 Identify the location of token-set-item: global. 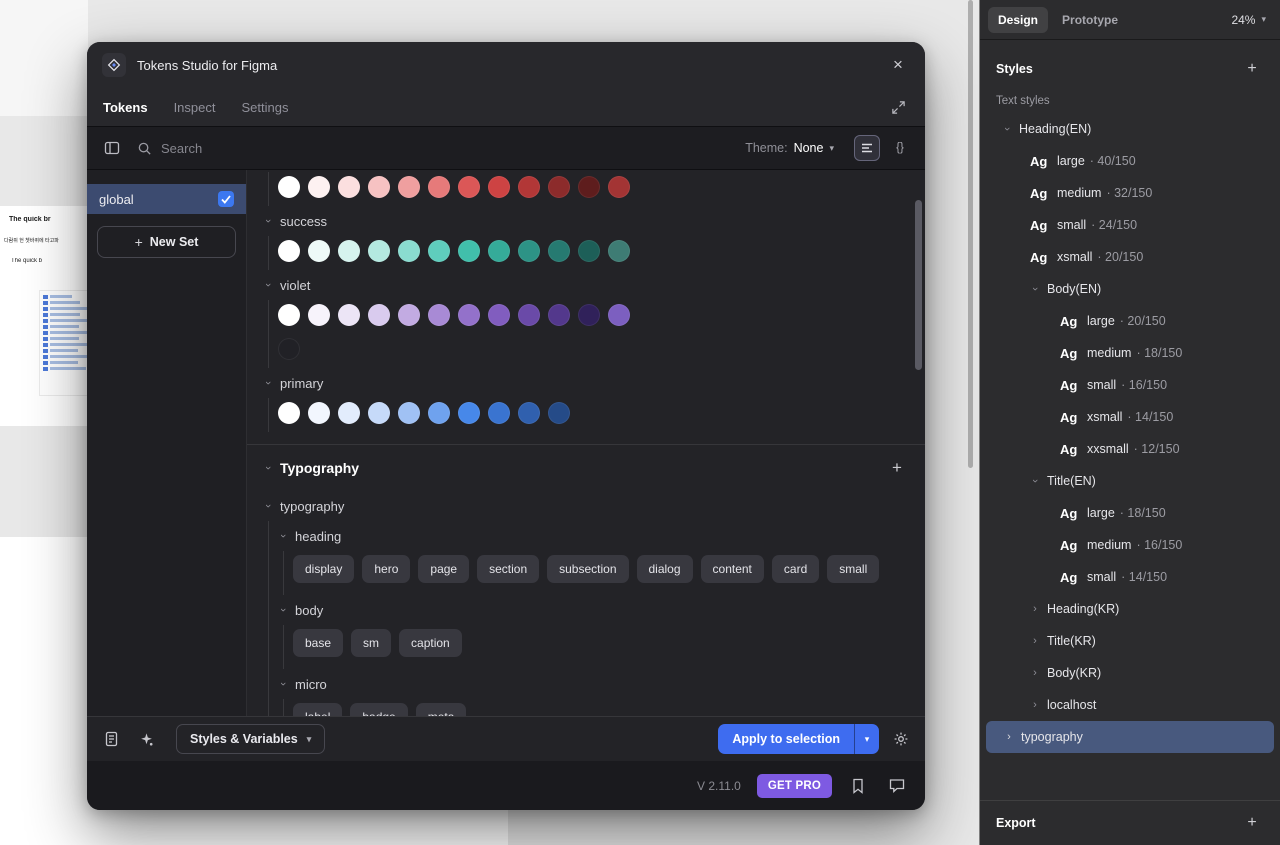
(166, 199).